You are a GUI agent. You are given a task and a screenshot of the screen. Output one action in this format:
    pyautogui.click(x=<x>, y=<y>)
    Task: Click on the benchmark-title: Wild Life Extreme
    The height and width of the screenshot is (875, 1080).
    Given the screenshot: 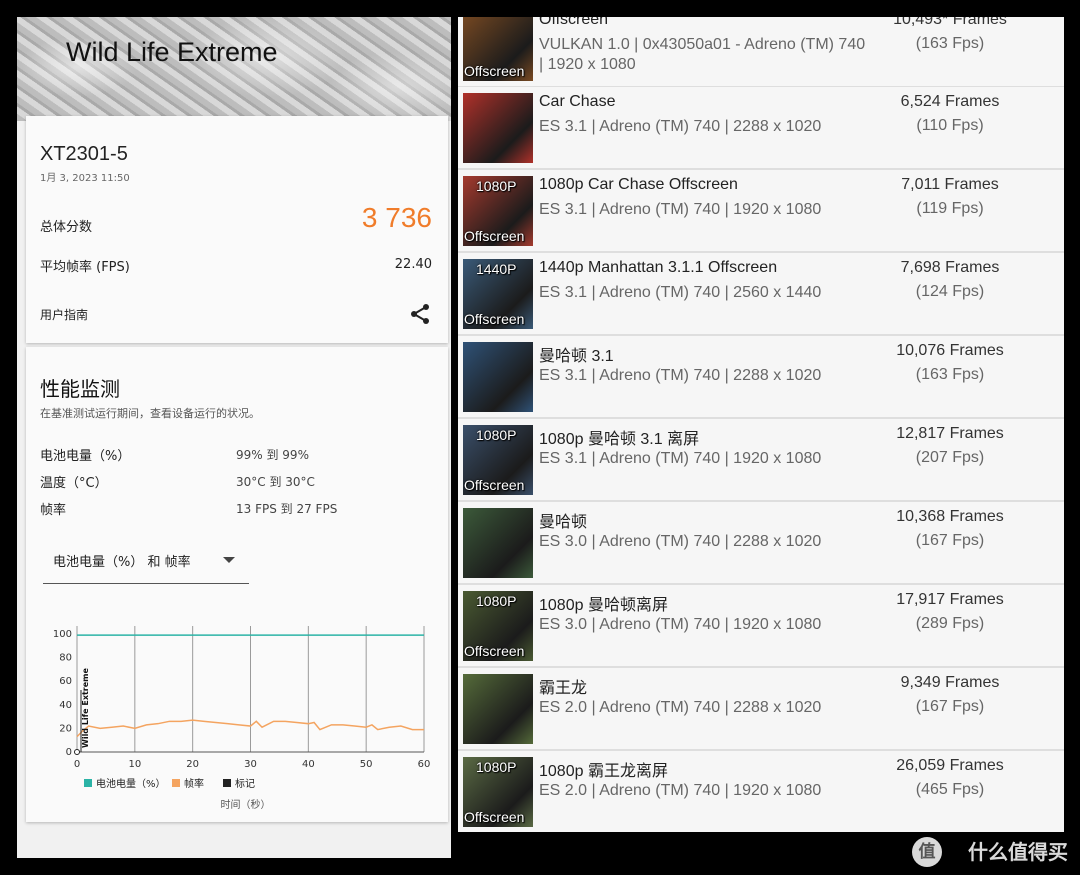 What is the action you would take?
    pyautogui.click(x=172, y=52)
    